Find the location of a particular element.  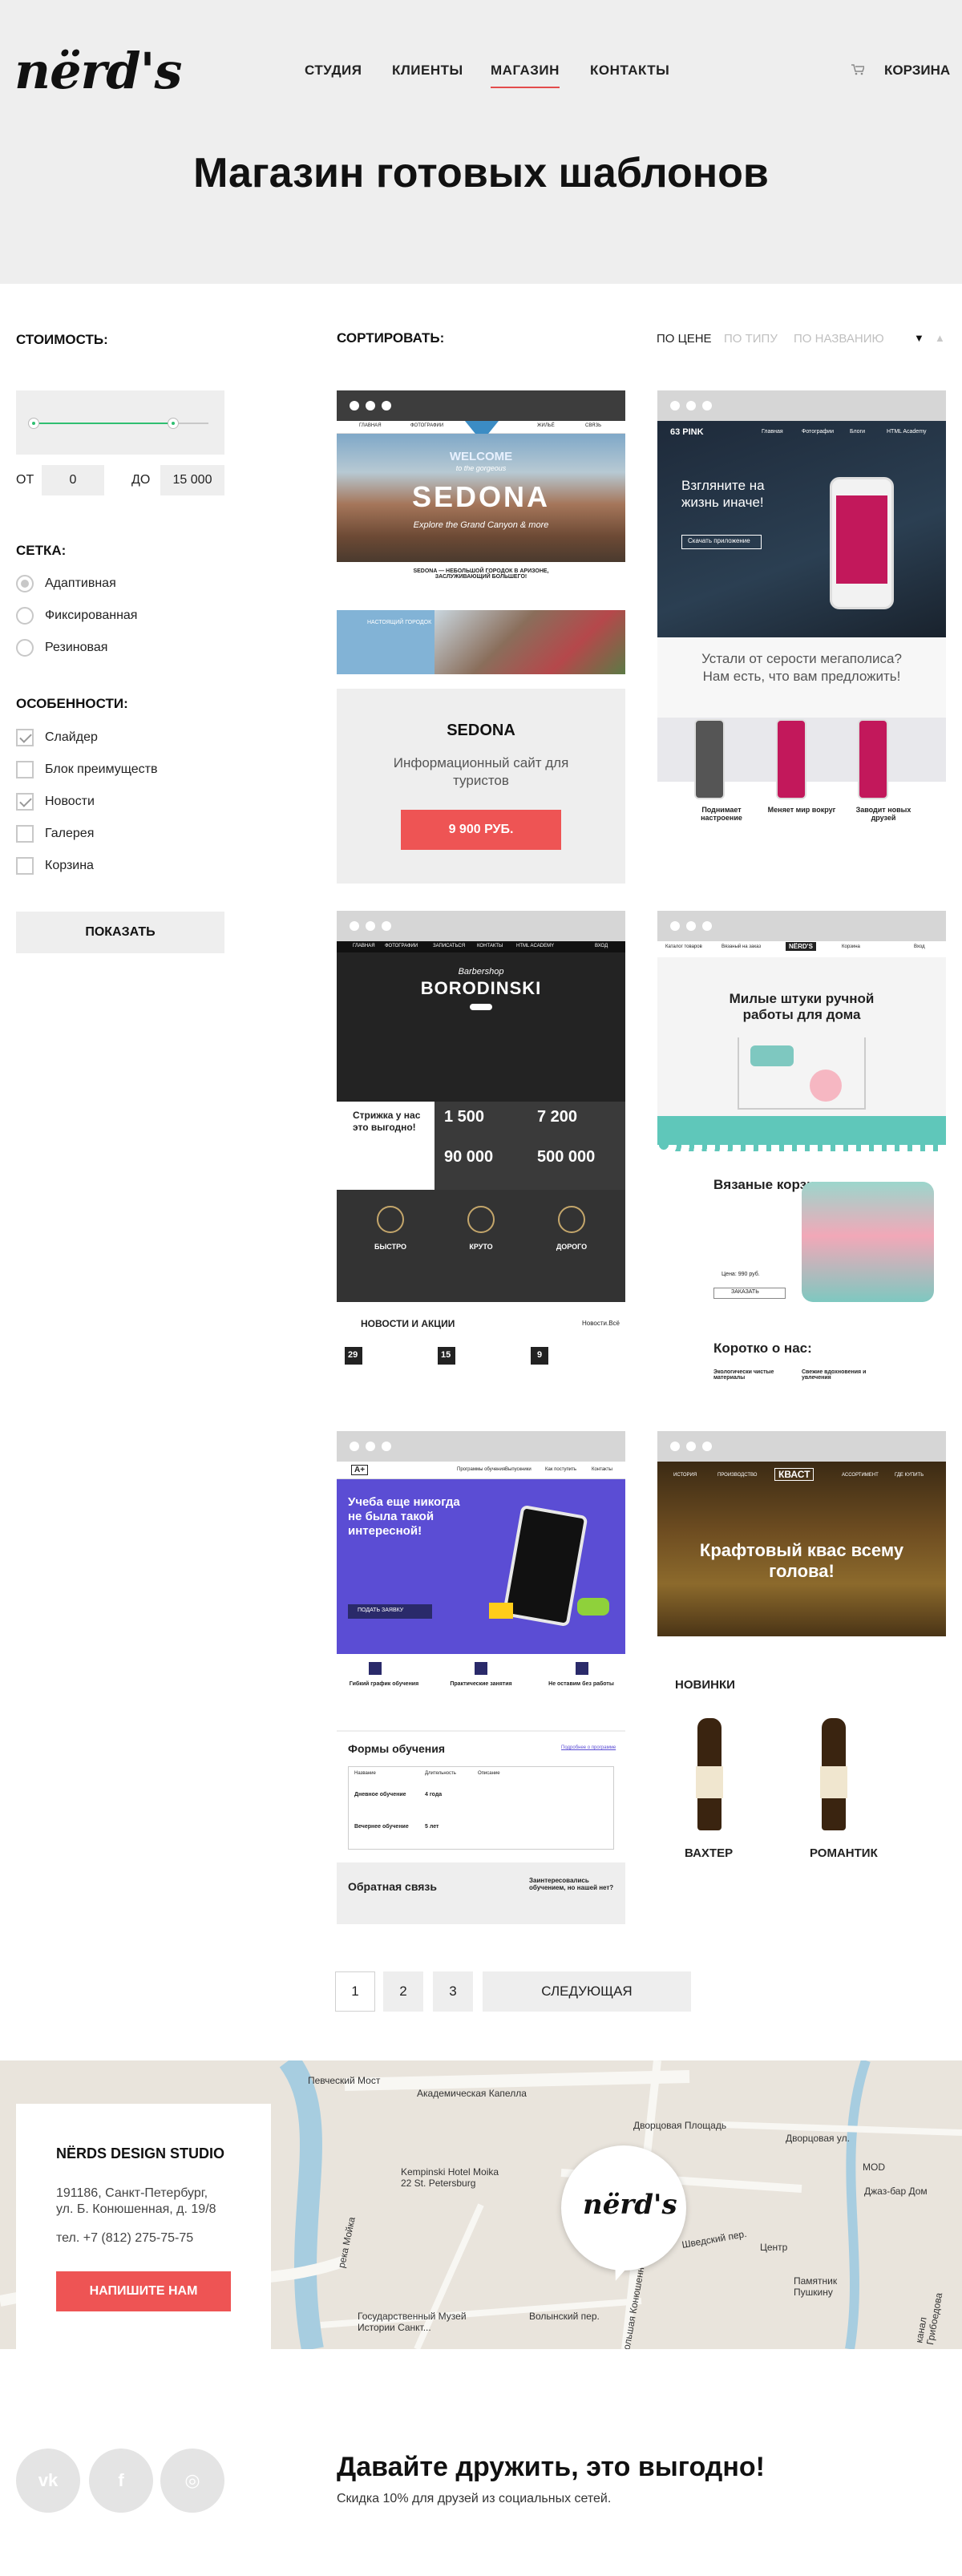

grid-option-adaptive: Адаптивная is located at coordinates (66, 583).